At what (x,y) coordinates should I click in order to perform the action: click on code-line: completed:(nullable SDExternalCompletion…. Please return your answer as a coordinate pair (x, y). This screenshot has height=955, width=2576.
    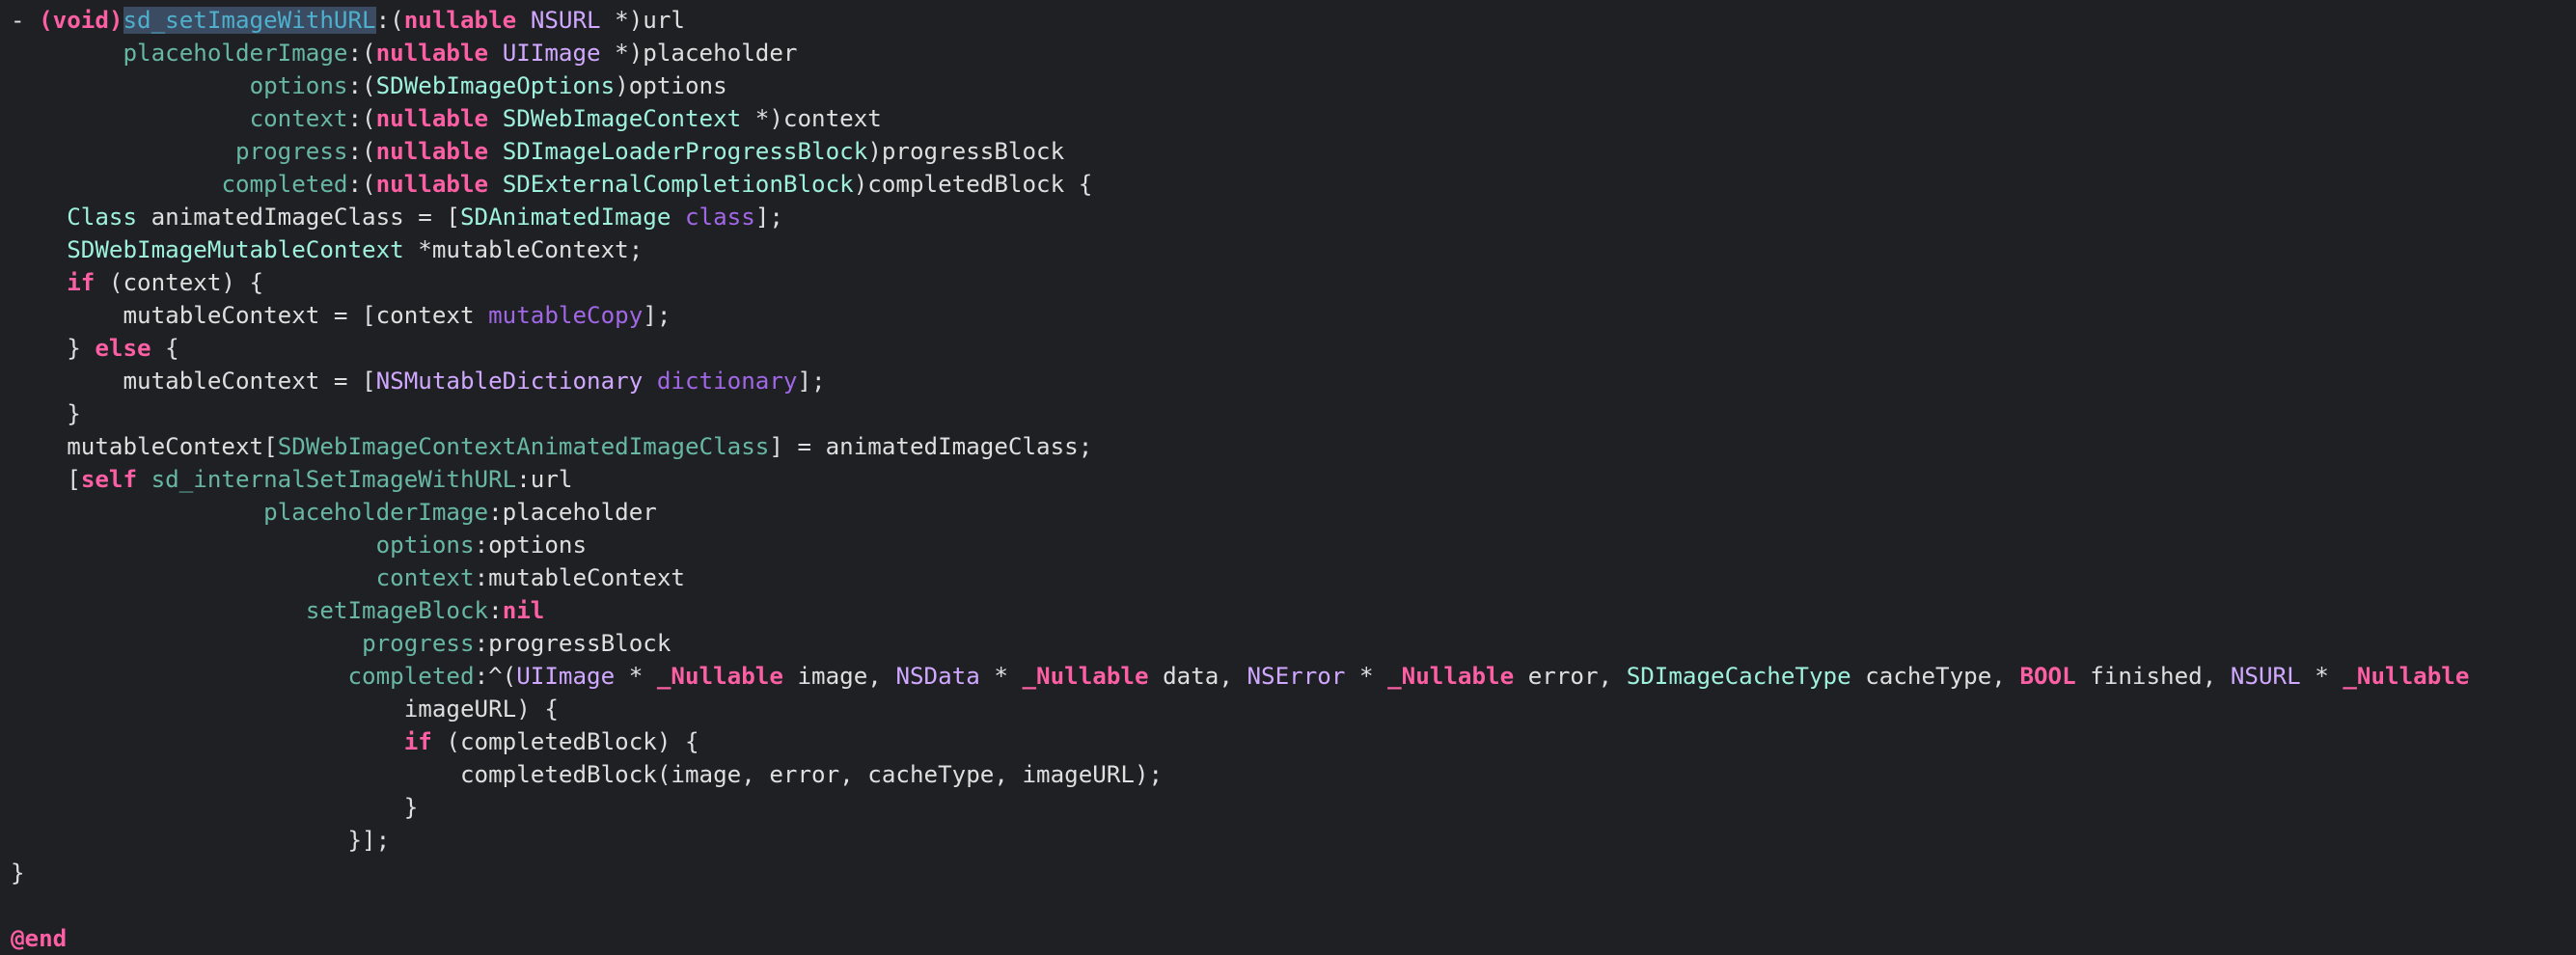
    Looking at the image, I should click on (1240, 184).